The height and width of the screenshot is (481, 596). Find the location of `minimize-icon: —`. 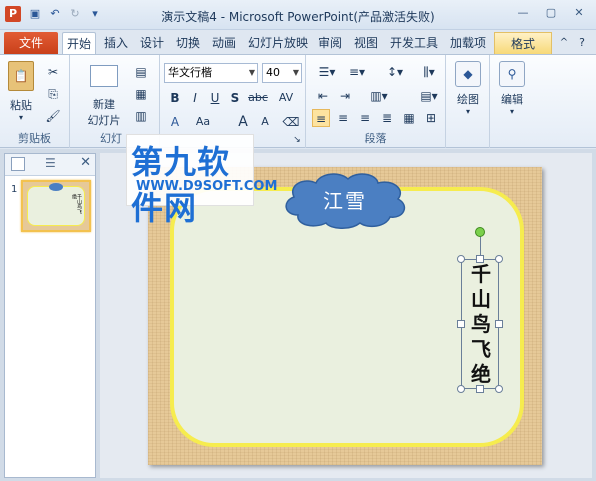

minimize-icon: — is located at coordinates (523, 13).